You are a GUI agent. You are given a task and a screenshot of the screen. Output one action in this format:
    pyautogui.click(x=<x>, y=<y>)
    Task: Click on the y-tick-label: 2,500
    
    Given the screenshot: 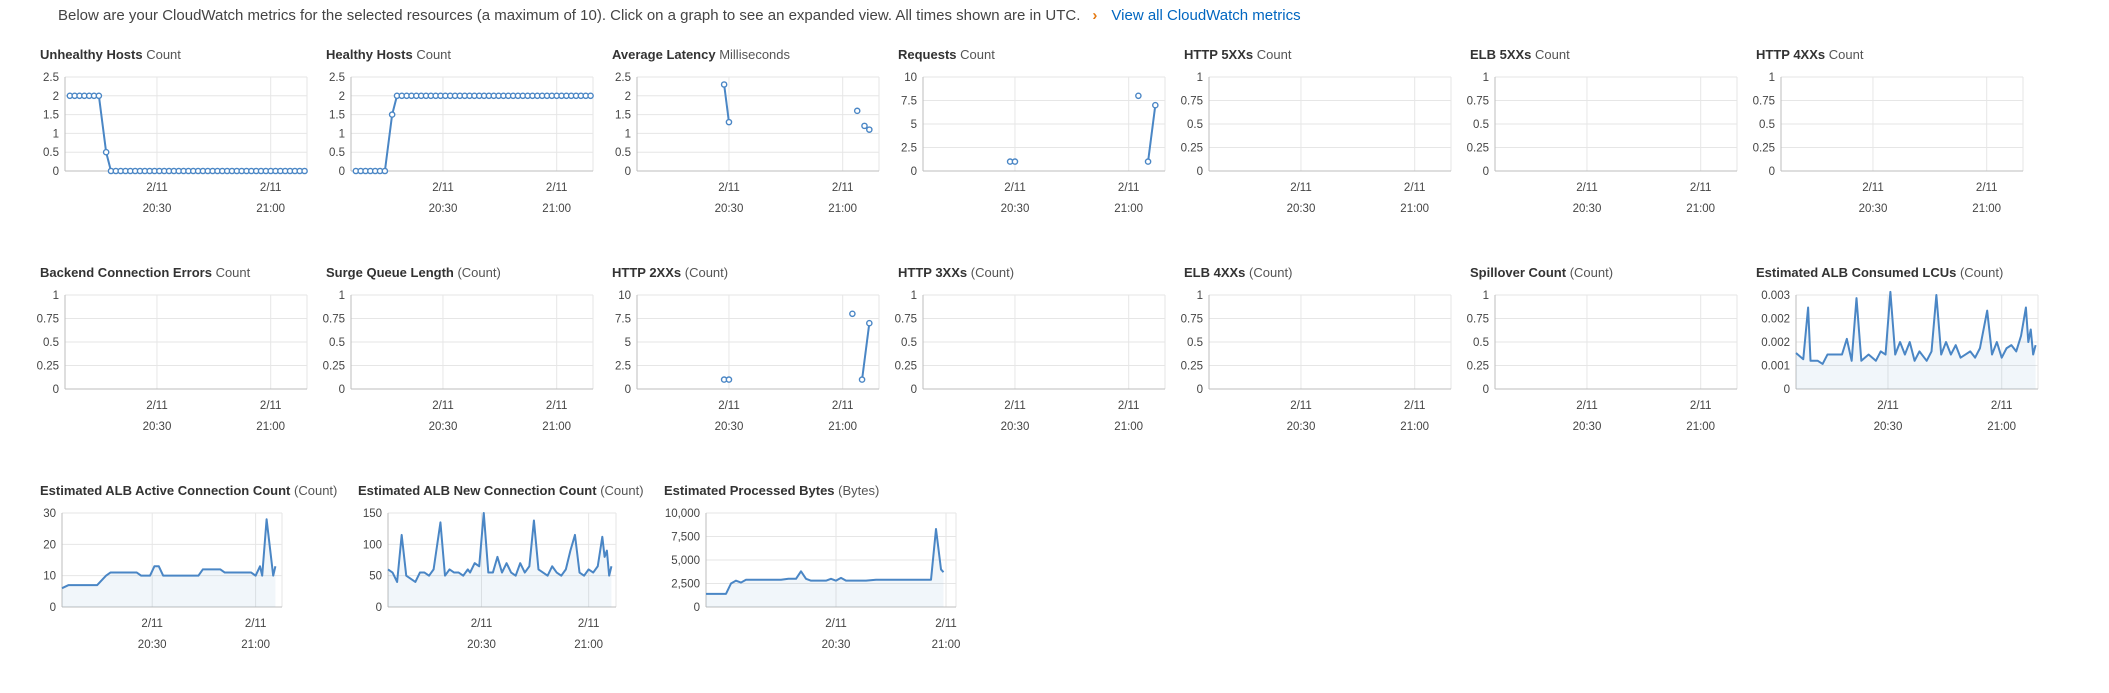 What is the action you would take?
    pyautogui.click(x=685, y=585)
    